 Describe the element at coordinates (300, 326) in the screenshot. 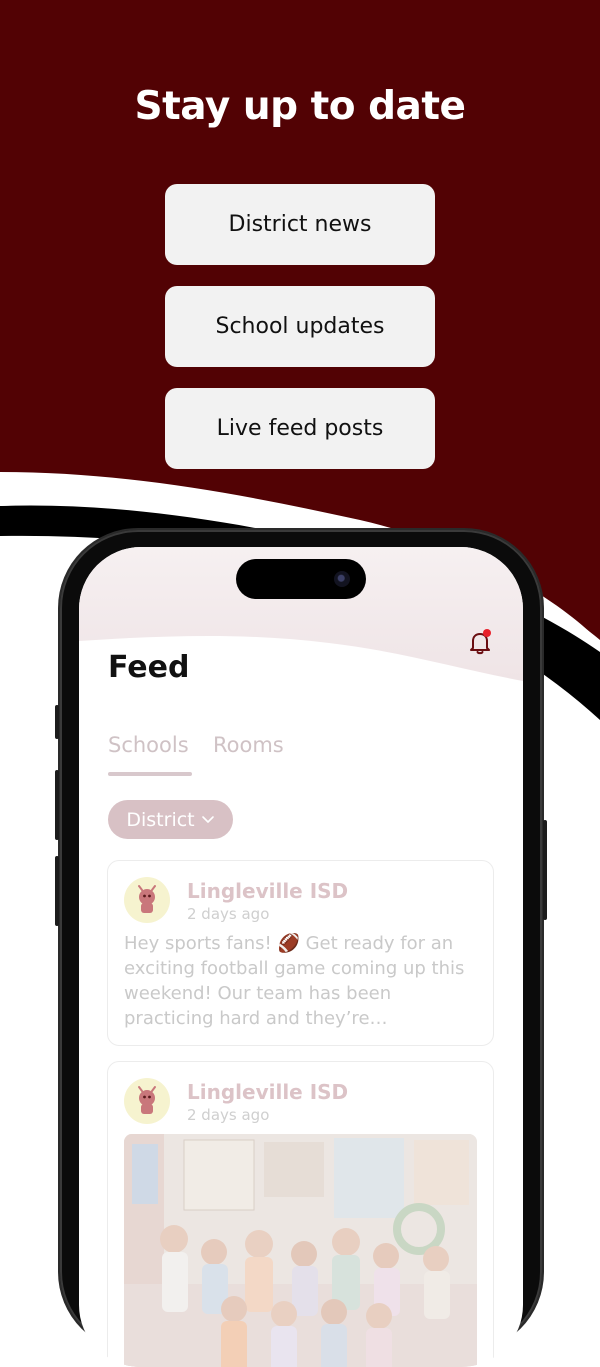

I see `feature-pill-school-updates: School updates` at that location.